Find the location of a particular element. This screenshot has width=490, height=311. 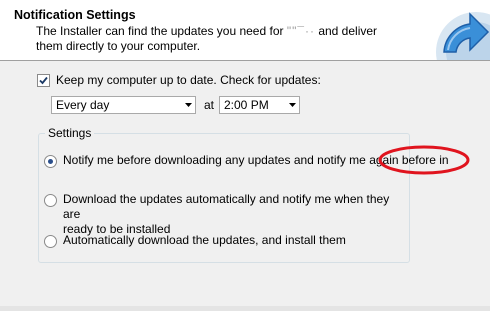

time-dropdown: 2:00 PM is located at coordinates (259, 105).